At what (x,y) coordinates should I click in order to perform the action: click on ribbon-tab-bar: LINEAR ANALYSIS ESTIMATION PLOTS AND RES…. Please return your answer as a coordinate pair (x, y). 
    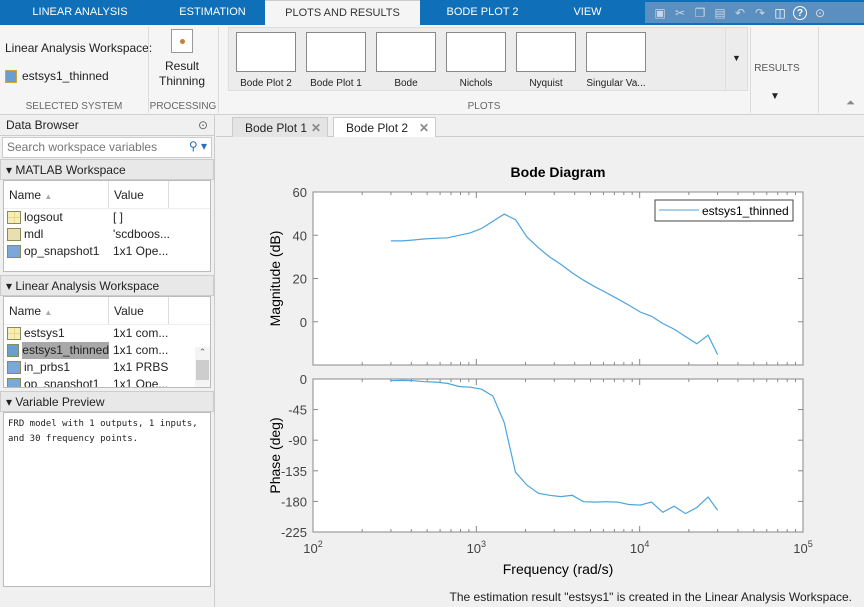
    Looking at the image, I should click on (432, 12).